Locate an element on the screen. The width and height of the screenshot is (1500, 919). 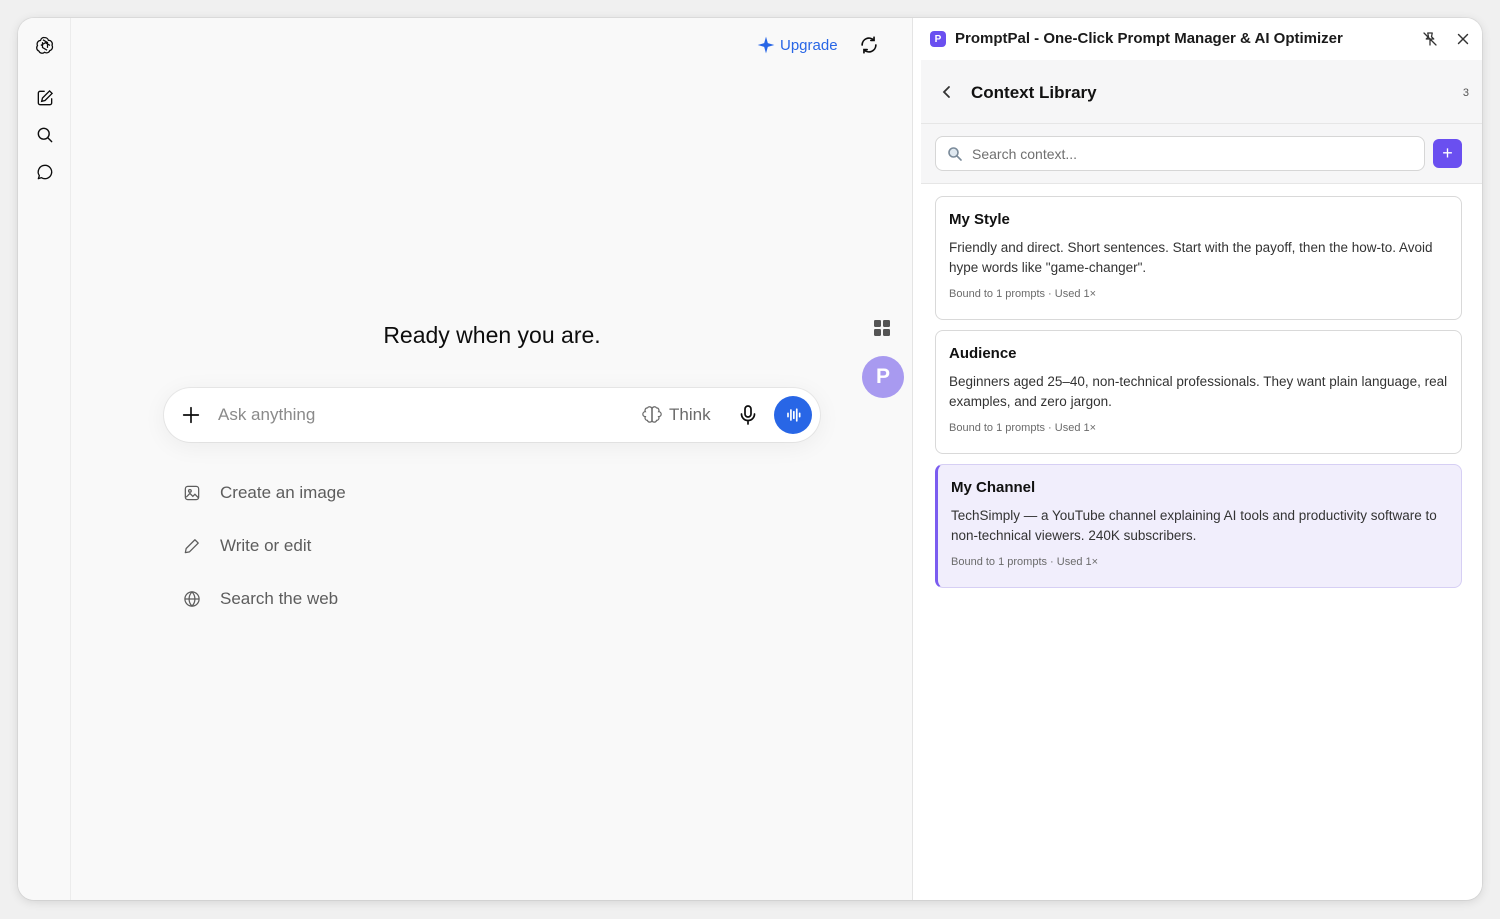
unpin-icon is located at coordinates (1430, 39).